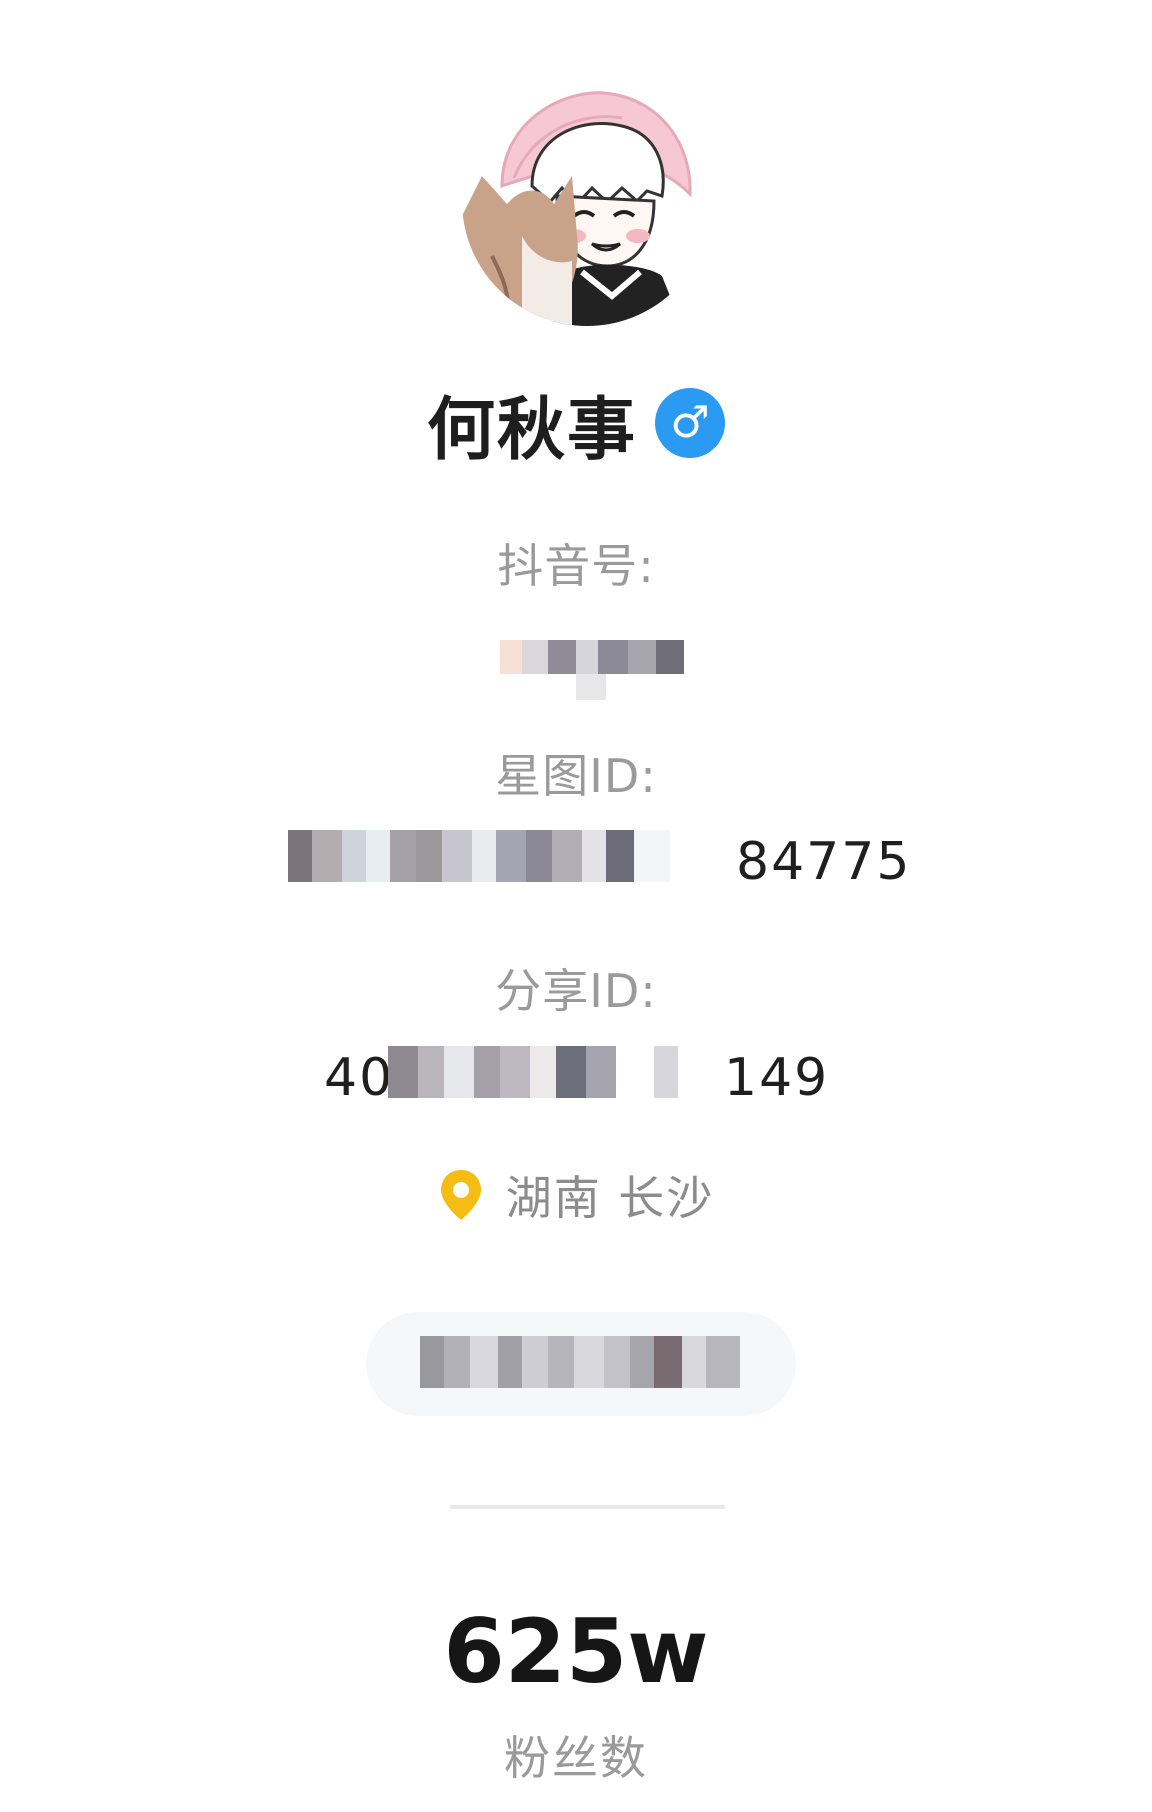 The width and height of the screenshot is (1152, 1812). Describe the element at coordinates (508, 856) in the screenshot. I see `xingtu-id-value-pixelated` at that location.